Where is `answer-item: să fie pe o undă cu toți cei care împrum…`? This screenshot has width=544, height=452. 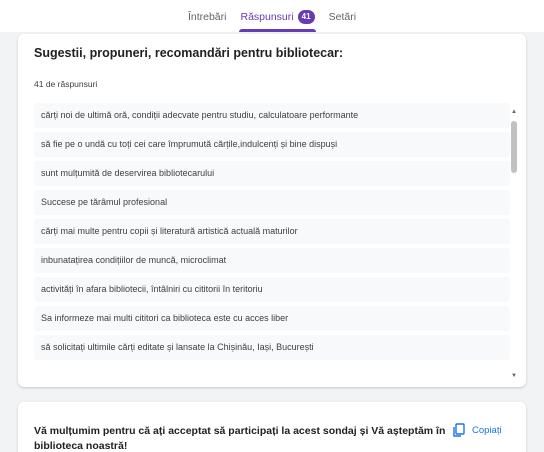
answer-item: să fie pe o undă cu toți cei care împrum… is located at coordinates (272, 144).